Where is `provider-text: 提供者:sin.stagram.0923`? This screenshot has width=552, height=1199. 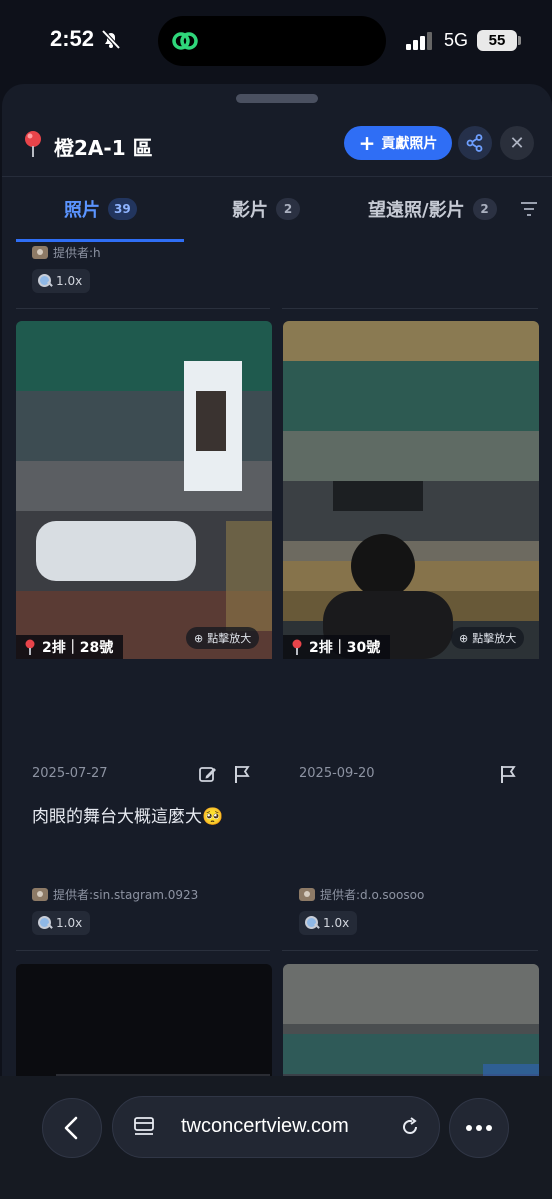
provider-text: 提供者:sin.stagram.0923 is located at coordinates (126, 895).